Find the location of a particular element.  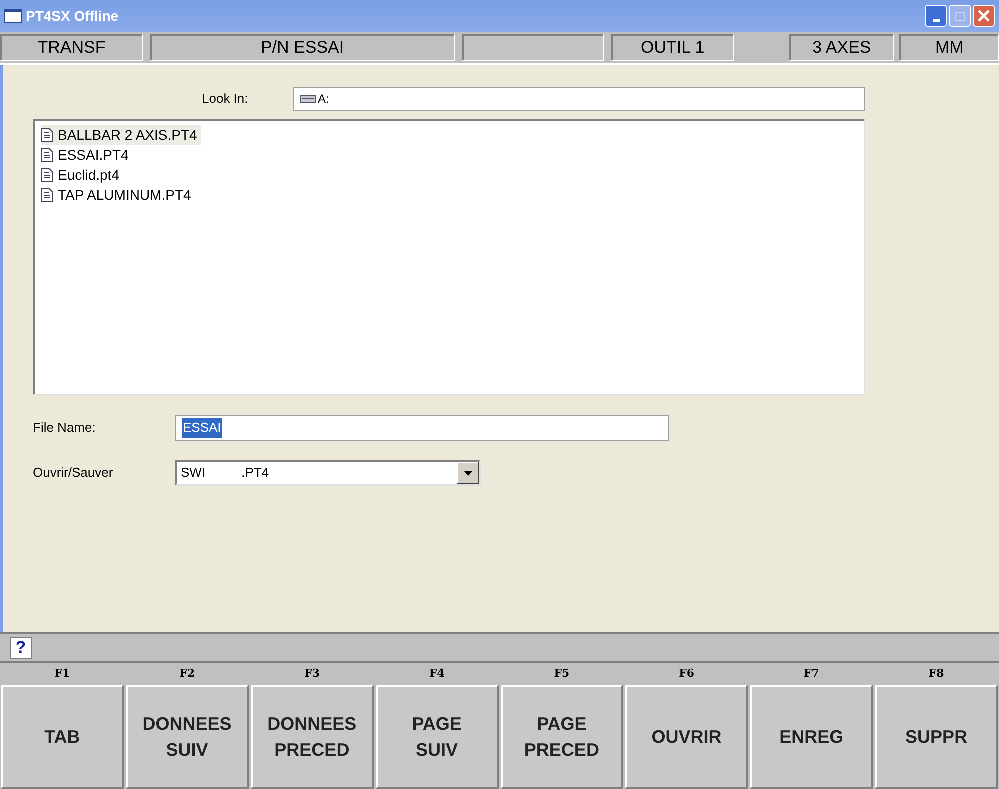

status-cell: OUTIL 1 is located at coordinates (672, 47).